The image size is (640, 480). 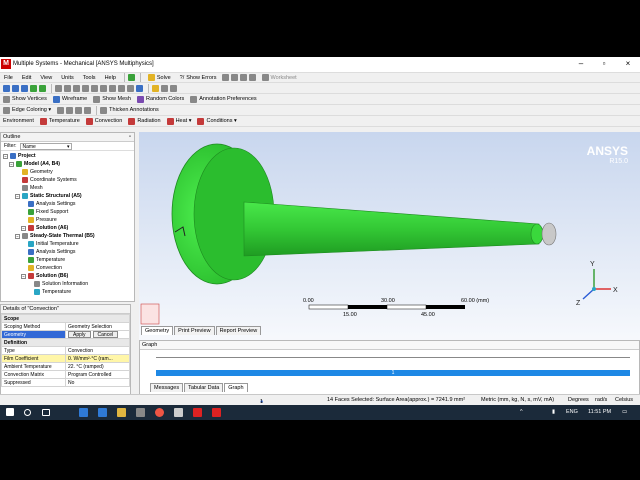 I want to click on ruler-icon, so click(x=243, y=77).